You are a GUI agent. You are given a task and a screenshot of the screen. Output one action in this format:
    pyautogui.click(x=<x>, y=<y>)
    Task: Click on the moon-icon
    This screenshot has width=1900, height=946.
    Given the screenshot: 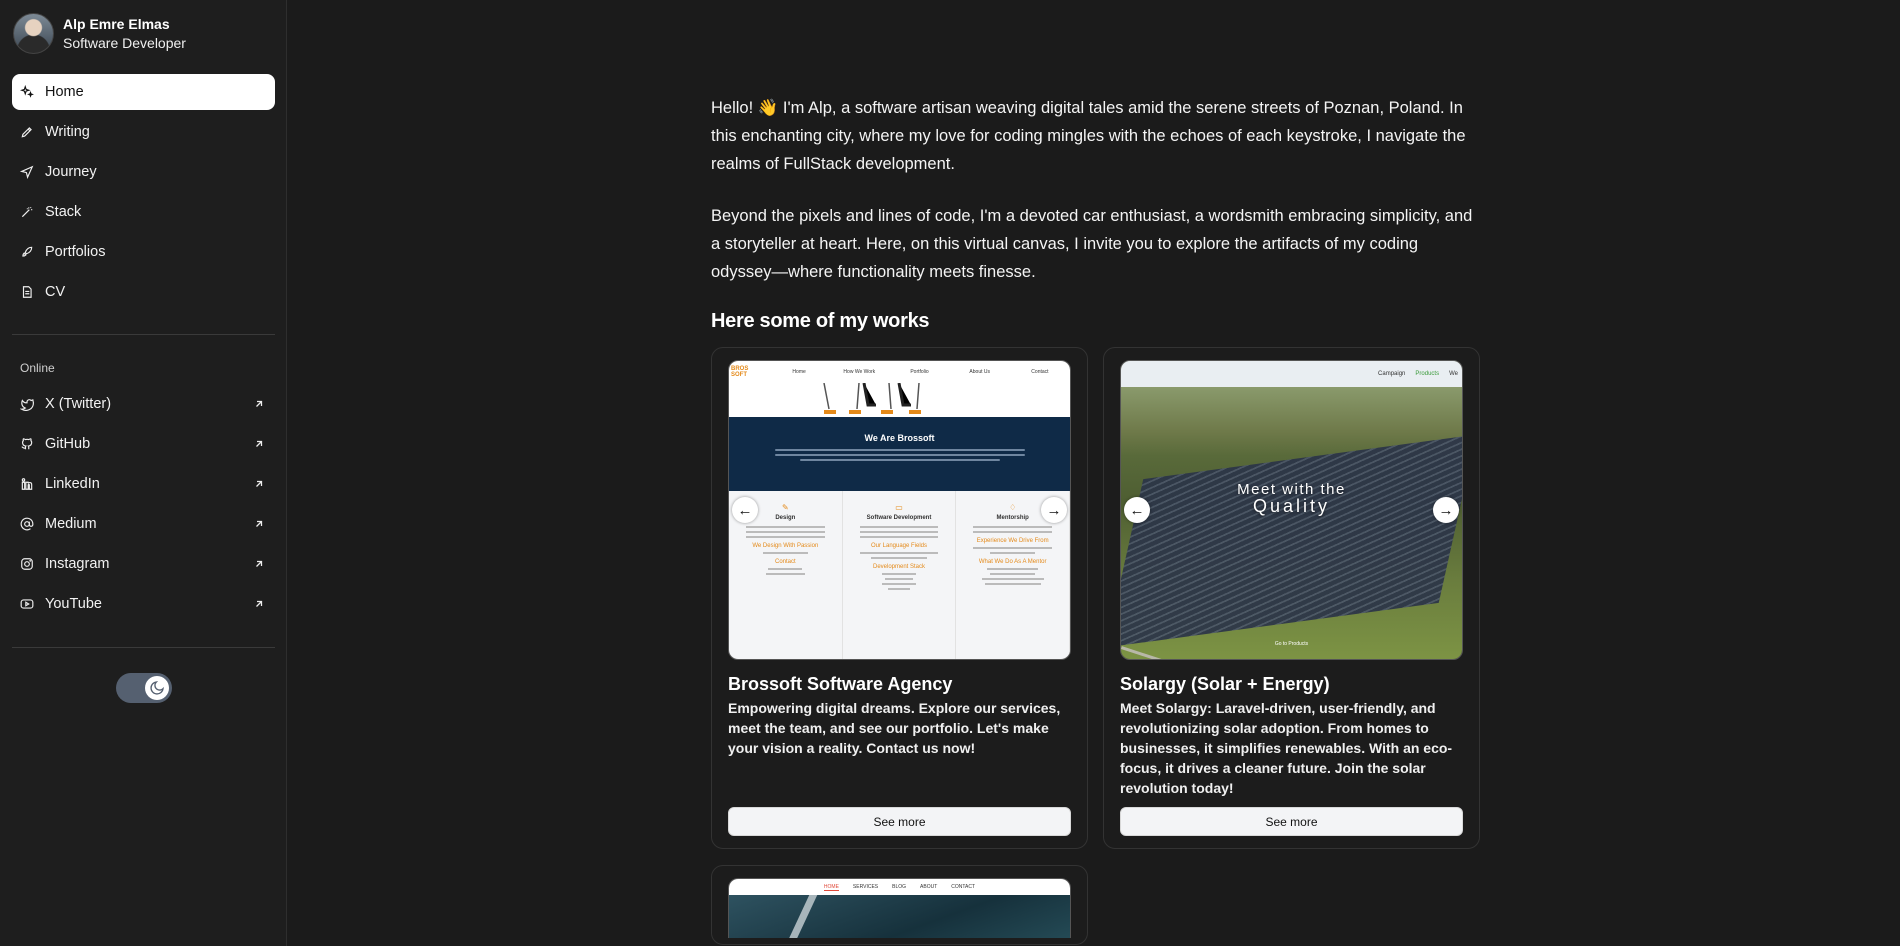 What is the action you would take?
    pyautogui.click(x=157, y=688)
    